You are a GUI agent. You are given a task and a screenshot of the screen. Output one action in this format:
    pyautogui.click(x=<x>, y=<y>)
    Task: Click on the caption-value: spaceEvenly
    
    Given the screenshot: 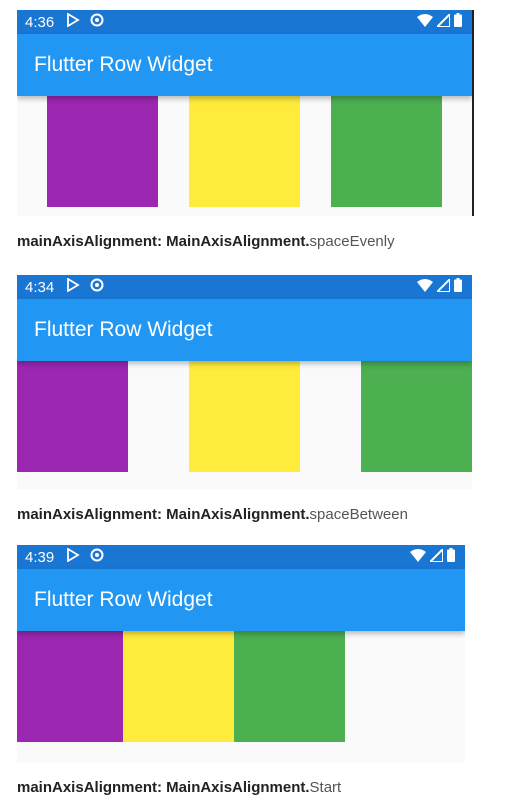 What is the action you would take?
    pyautogui.click(x=352, y=241)
    